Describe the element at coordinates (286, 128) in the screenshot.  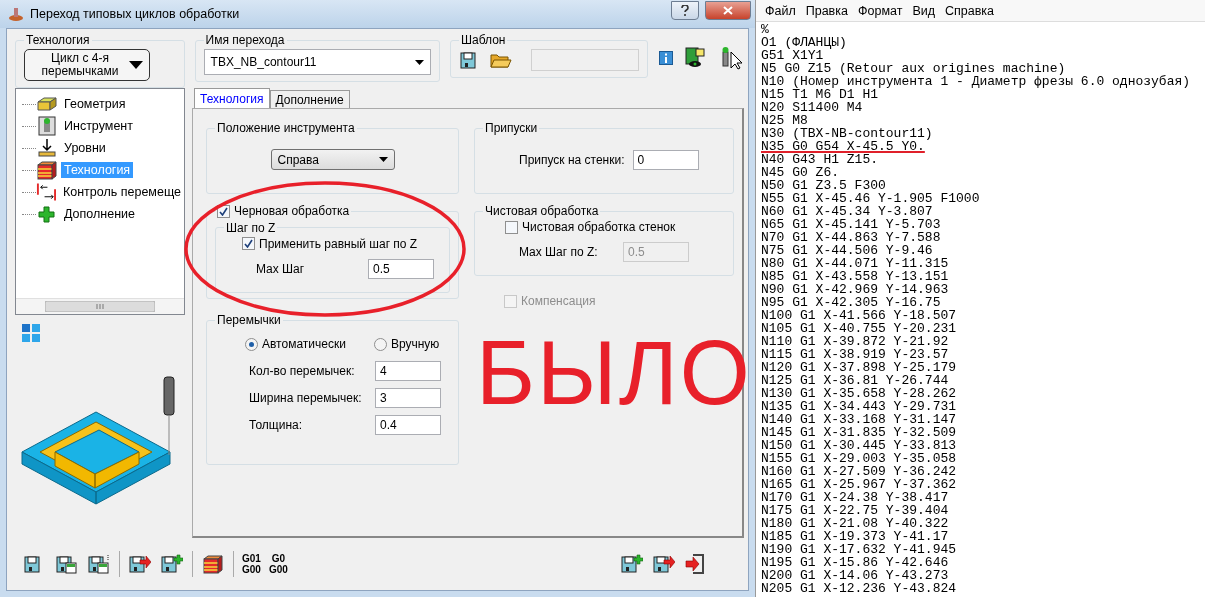
I see `group-title: Положение инструмента` at that location.